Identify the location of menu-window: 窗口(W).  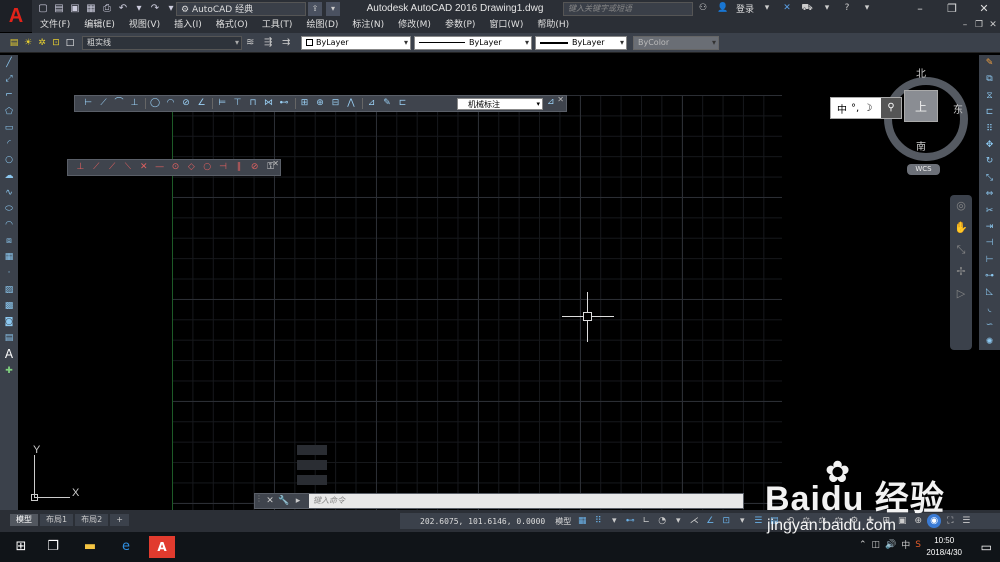
(506, 25).